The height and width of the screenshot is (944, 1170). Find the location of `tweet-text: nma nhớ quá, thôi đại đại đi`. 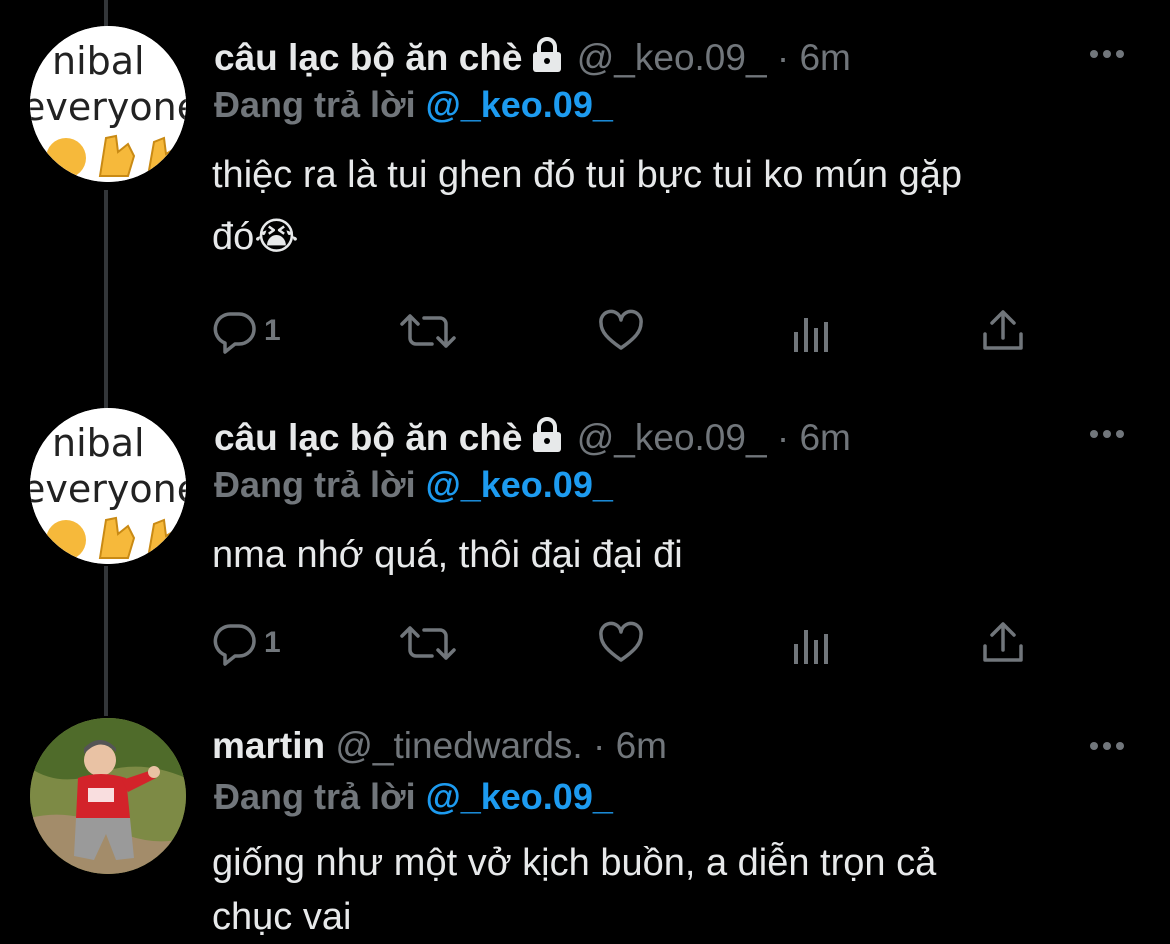

tweet-text: nma nhớ quá, thôi đại đại đi is located at coordinates (677, 555).